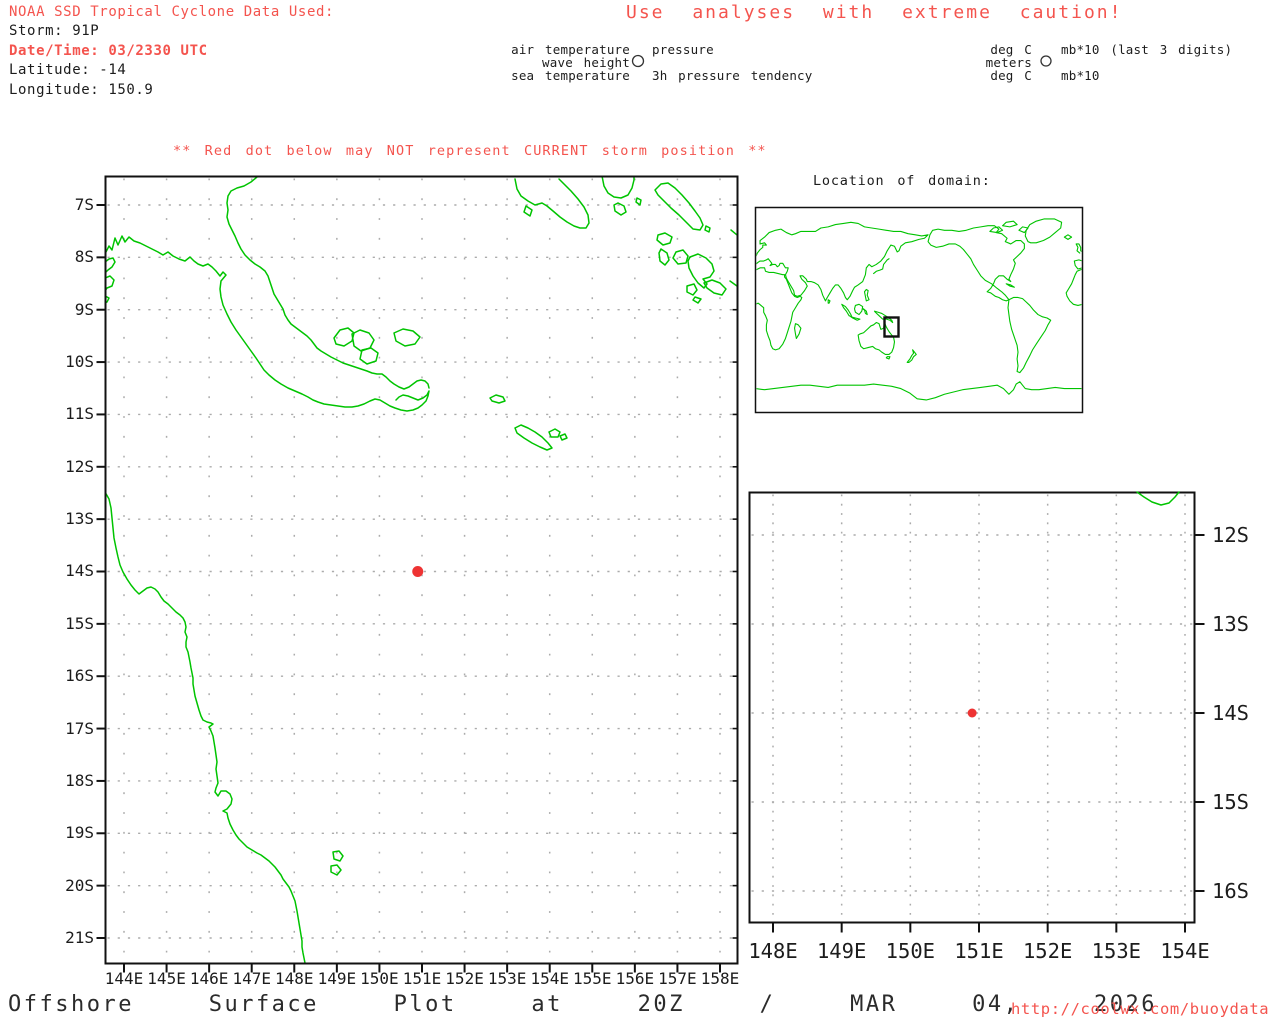  Describe the element at coordinates (79, 414) in the screenshot. I see `main-map-lat-tick-label: 11S` at that location.